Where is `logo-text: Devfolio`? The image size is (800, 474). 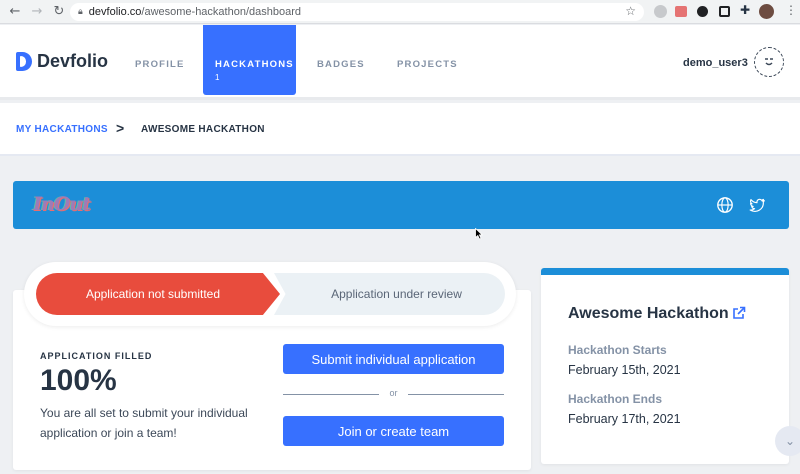
logo-text: Devfolio is located at coordinates (73, 61).